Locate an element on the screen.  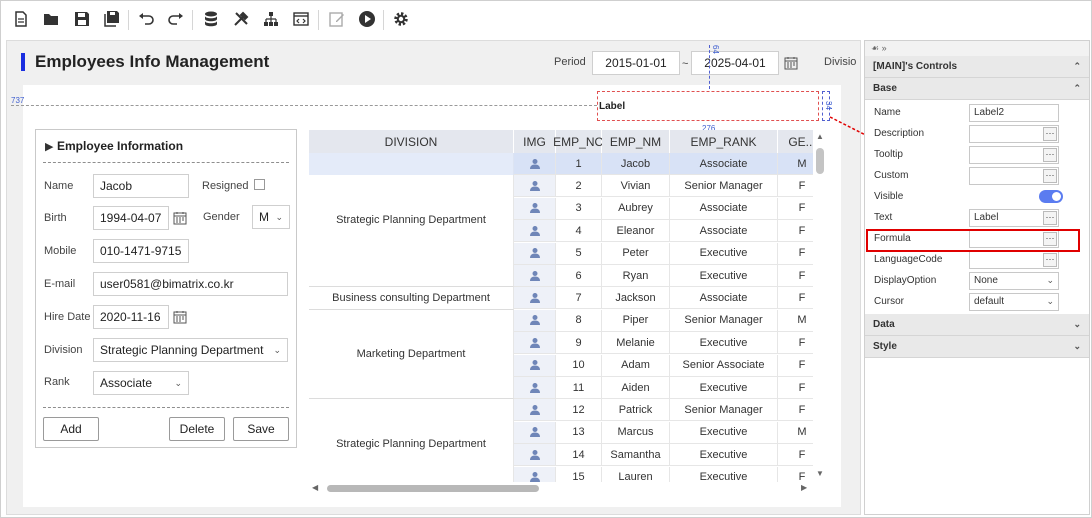
prop-row-cursor: Cursor default ⌄ is located at coordinates (977, 301).